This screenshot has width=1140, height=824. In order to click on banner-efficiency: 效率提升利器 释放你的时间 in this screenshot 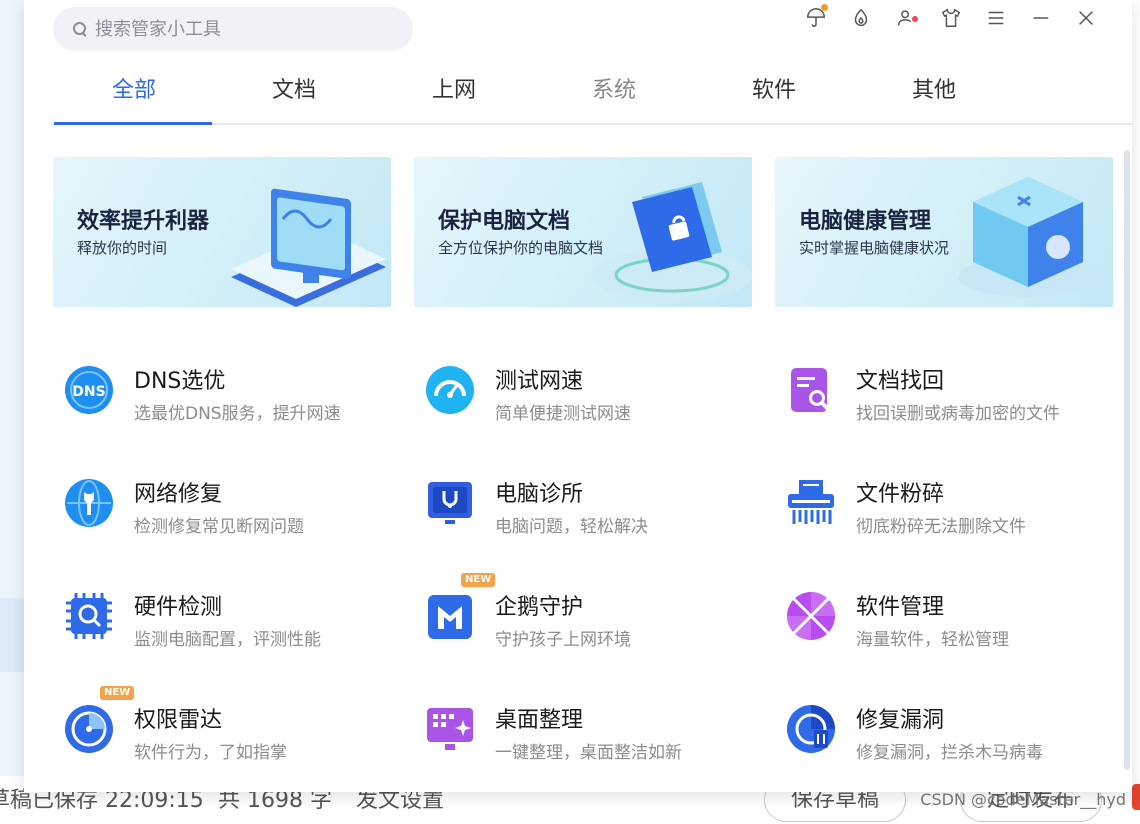, I will do `click(222, 232)`.